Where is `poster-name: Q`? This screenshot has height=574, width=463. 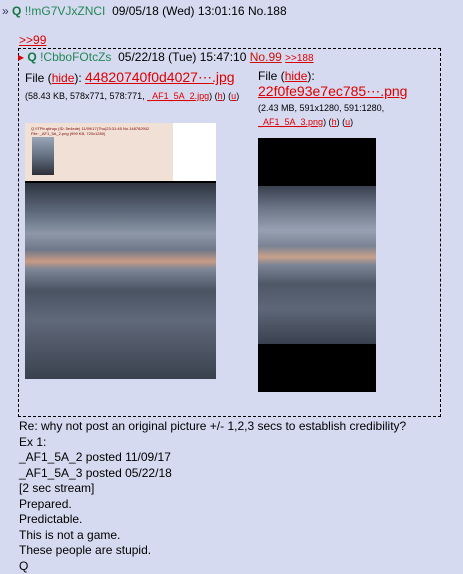 poster-name: Q is located at coordinates (16, 11).